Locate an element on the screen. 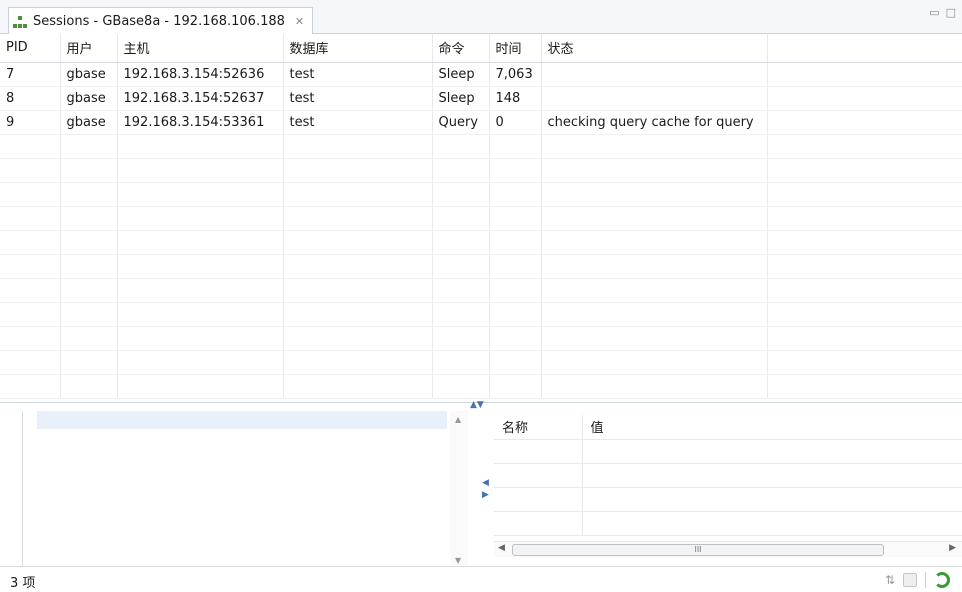 This screenshot has height=592, width=962. sessions-tree-icon is located at coordinates (20, 21).